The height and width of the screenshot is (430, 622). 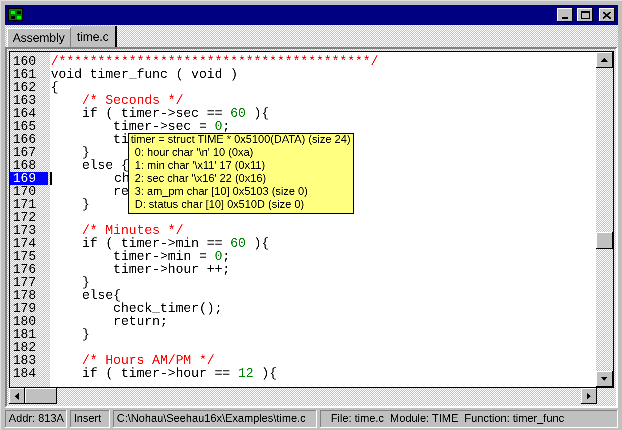 What do you see at coordinates (90, 419) in the screenshot?
I see `status-panel: Insert` at bounding box center [90, 419].